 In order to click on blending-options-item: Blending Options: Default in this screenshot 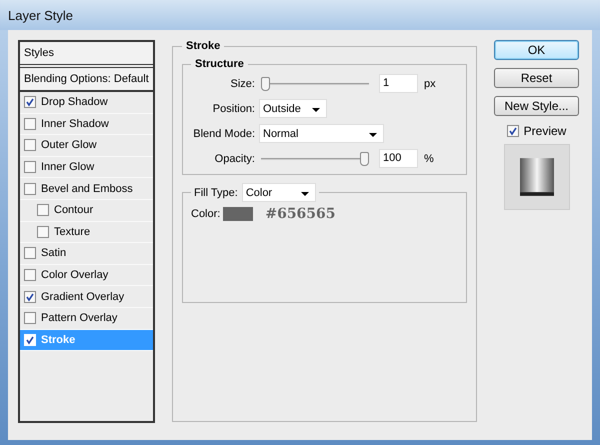, I will do `click(86, 80)`.